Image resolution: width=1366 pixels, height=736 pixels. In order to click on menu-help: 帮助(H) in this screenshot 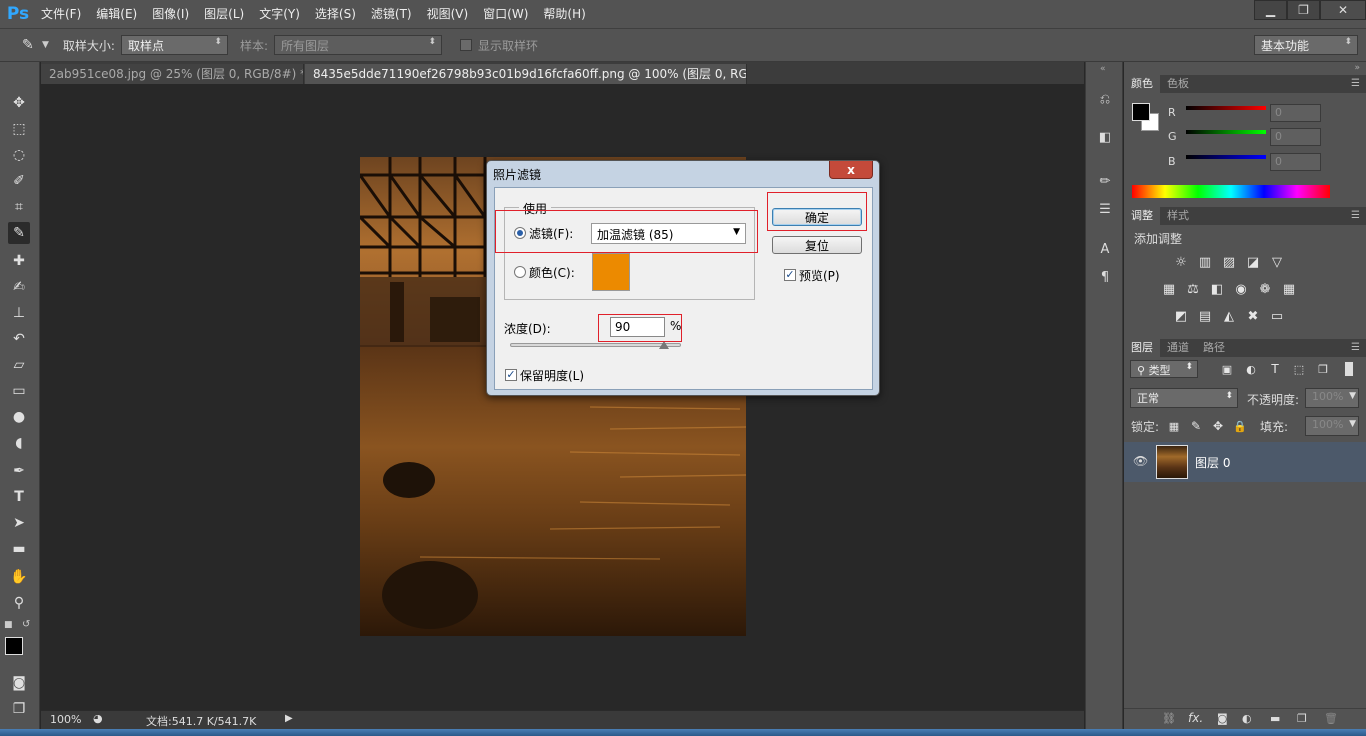, I will do `click(564, 14)`.